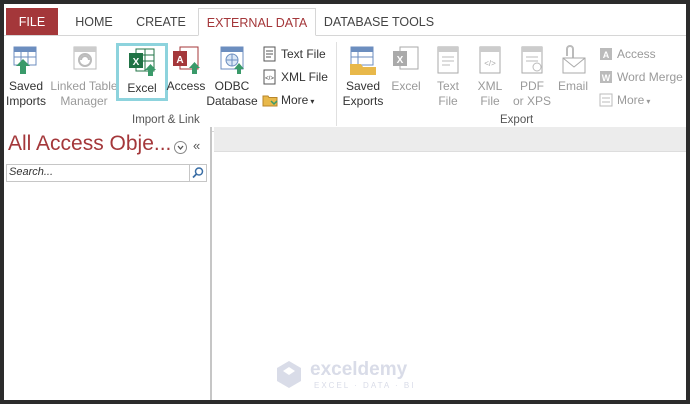 This screenshot has width=690, height=404. I want to click on export-word-merge-button: W Word Merge, so click(640, 77).